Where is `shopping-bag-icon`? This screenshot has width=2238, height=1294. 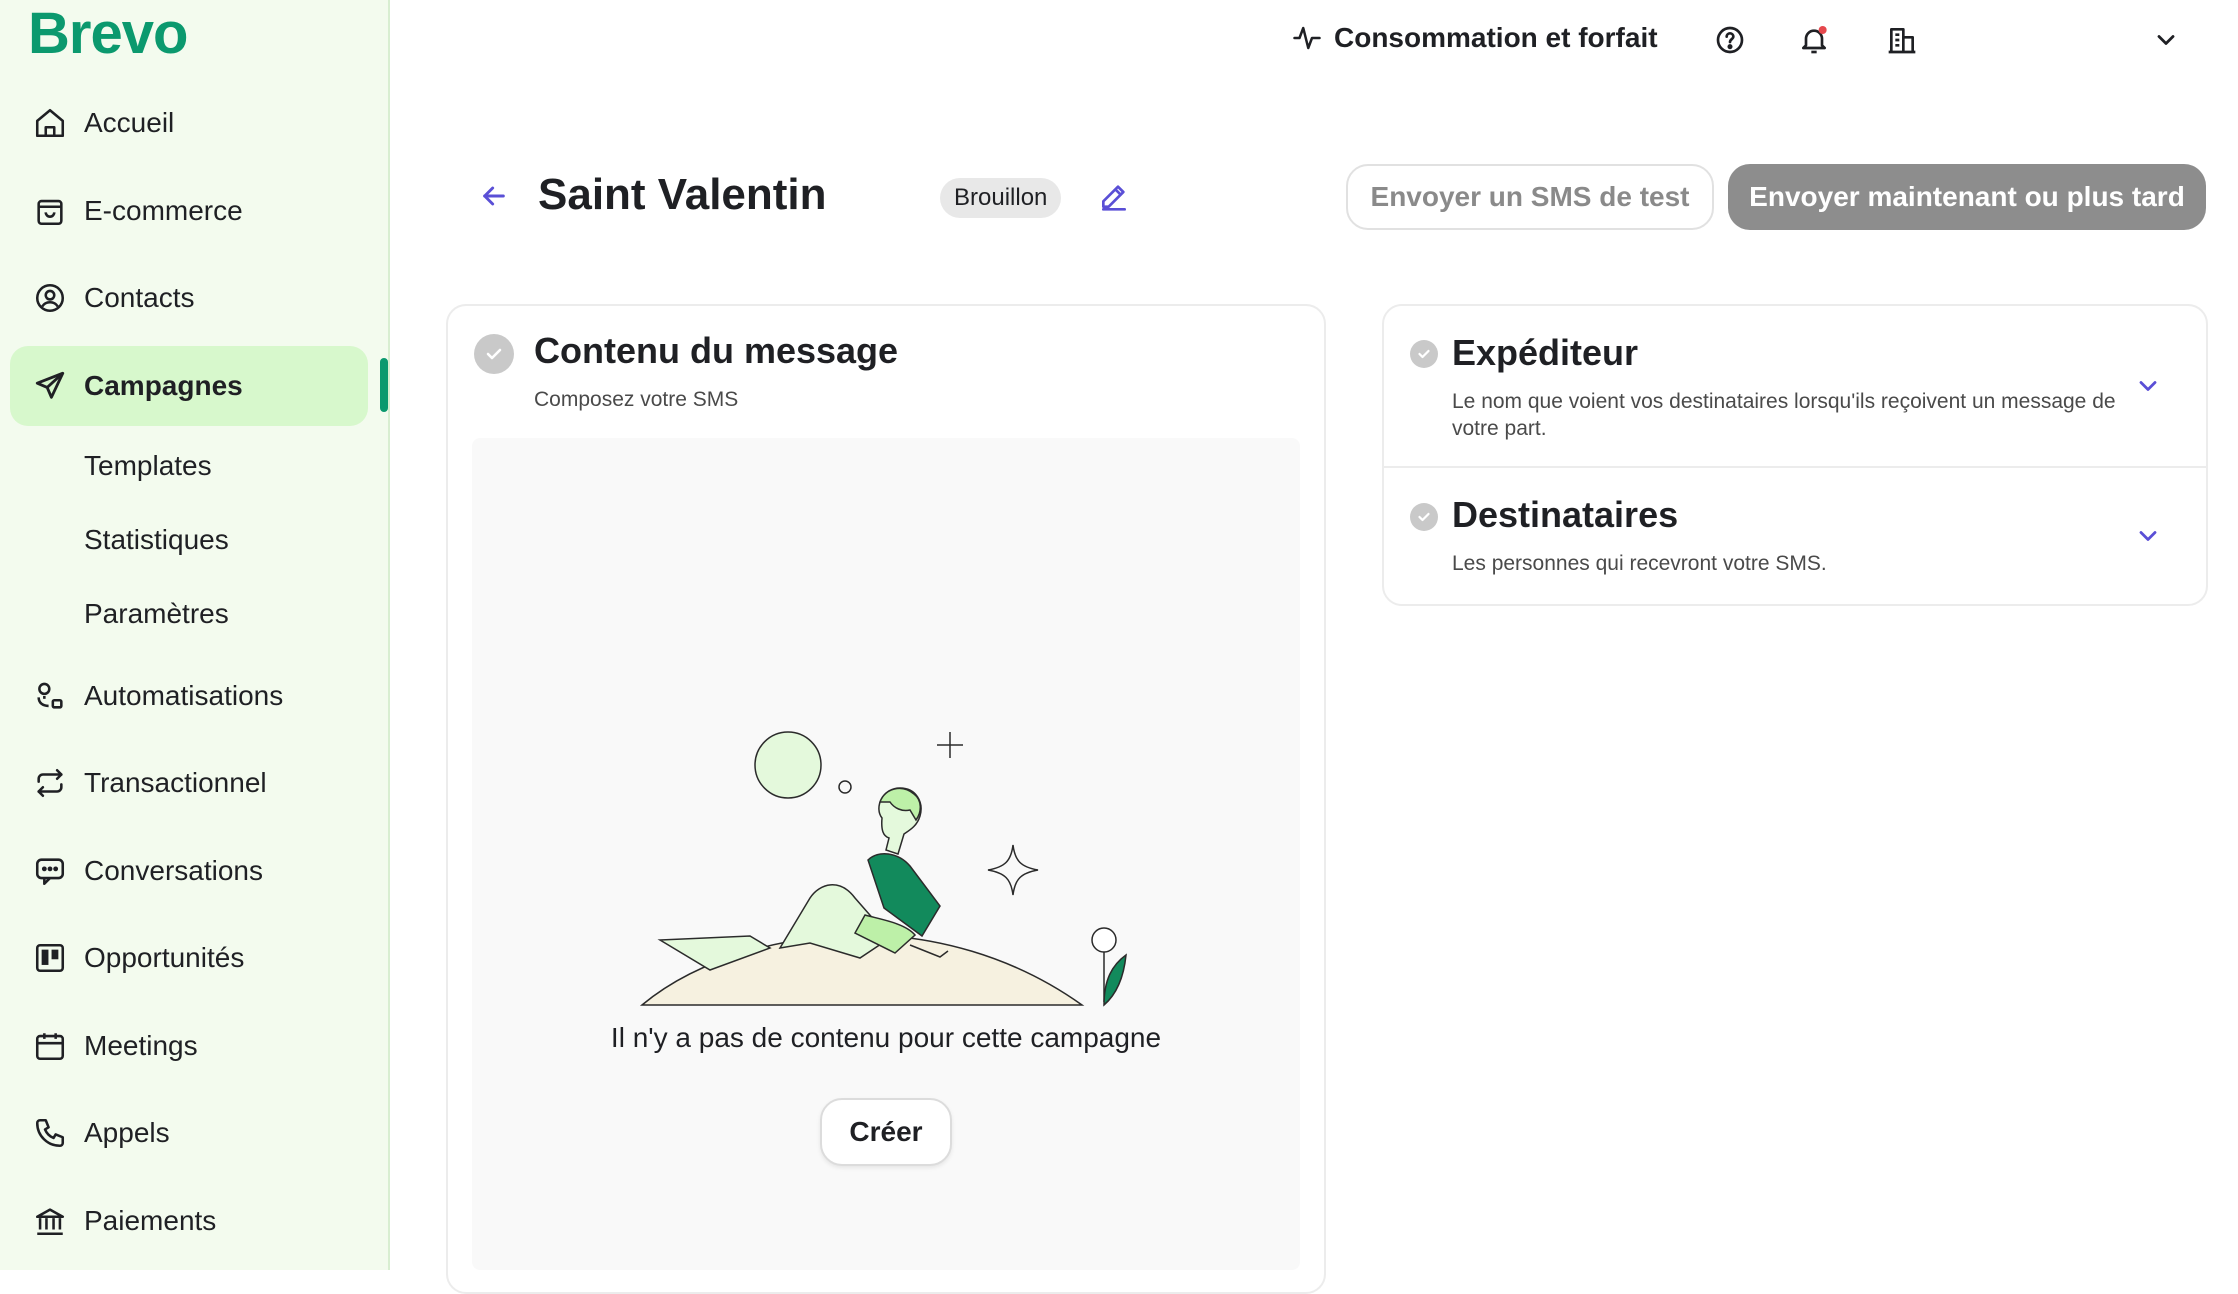 shopping-bag-icon is located at coordinates (50, 211).